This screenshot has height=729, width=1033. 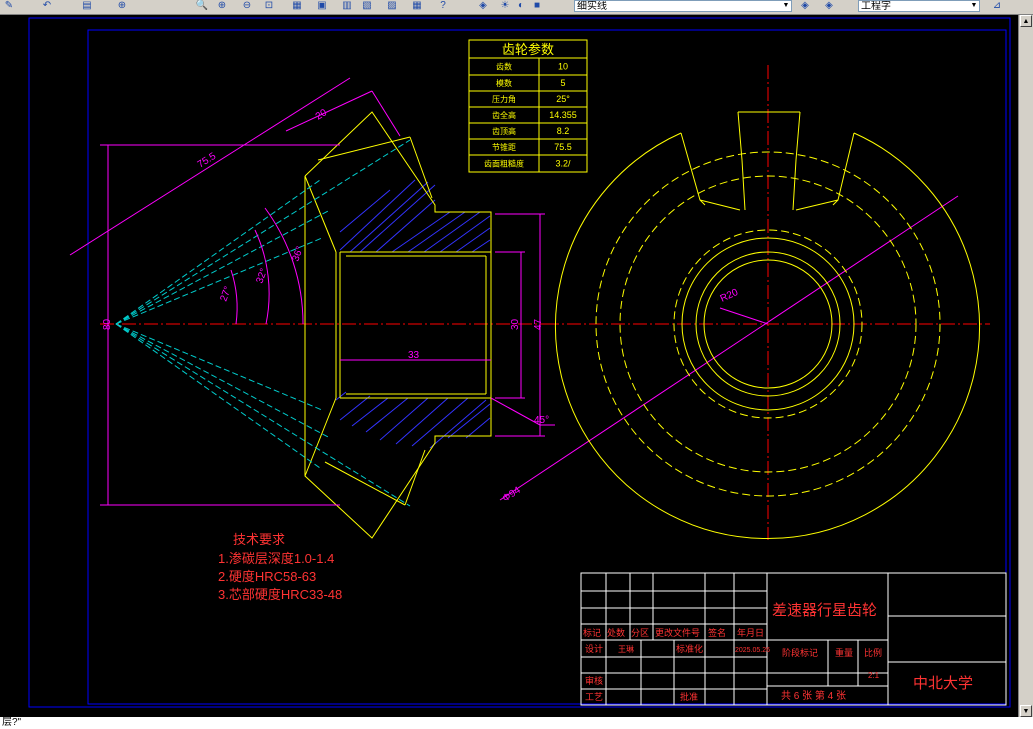 I want to click on zoom-in-icon: ⊕, so click(x=222, y=6).